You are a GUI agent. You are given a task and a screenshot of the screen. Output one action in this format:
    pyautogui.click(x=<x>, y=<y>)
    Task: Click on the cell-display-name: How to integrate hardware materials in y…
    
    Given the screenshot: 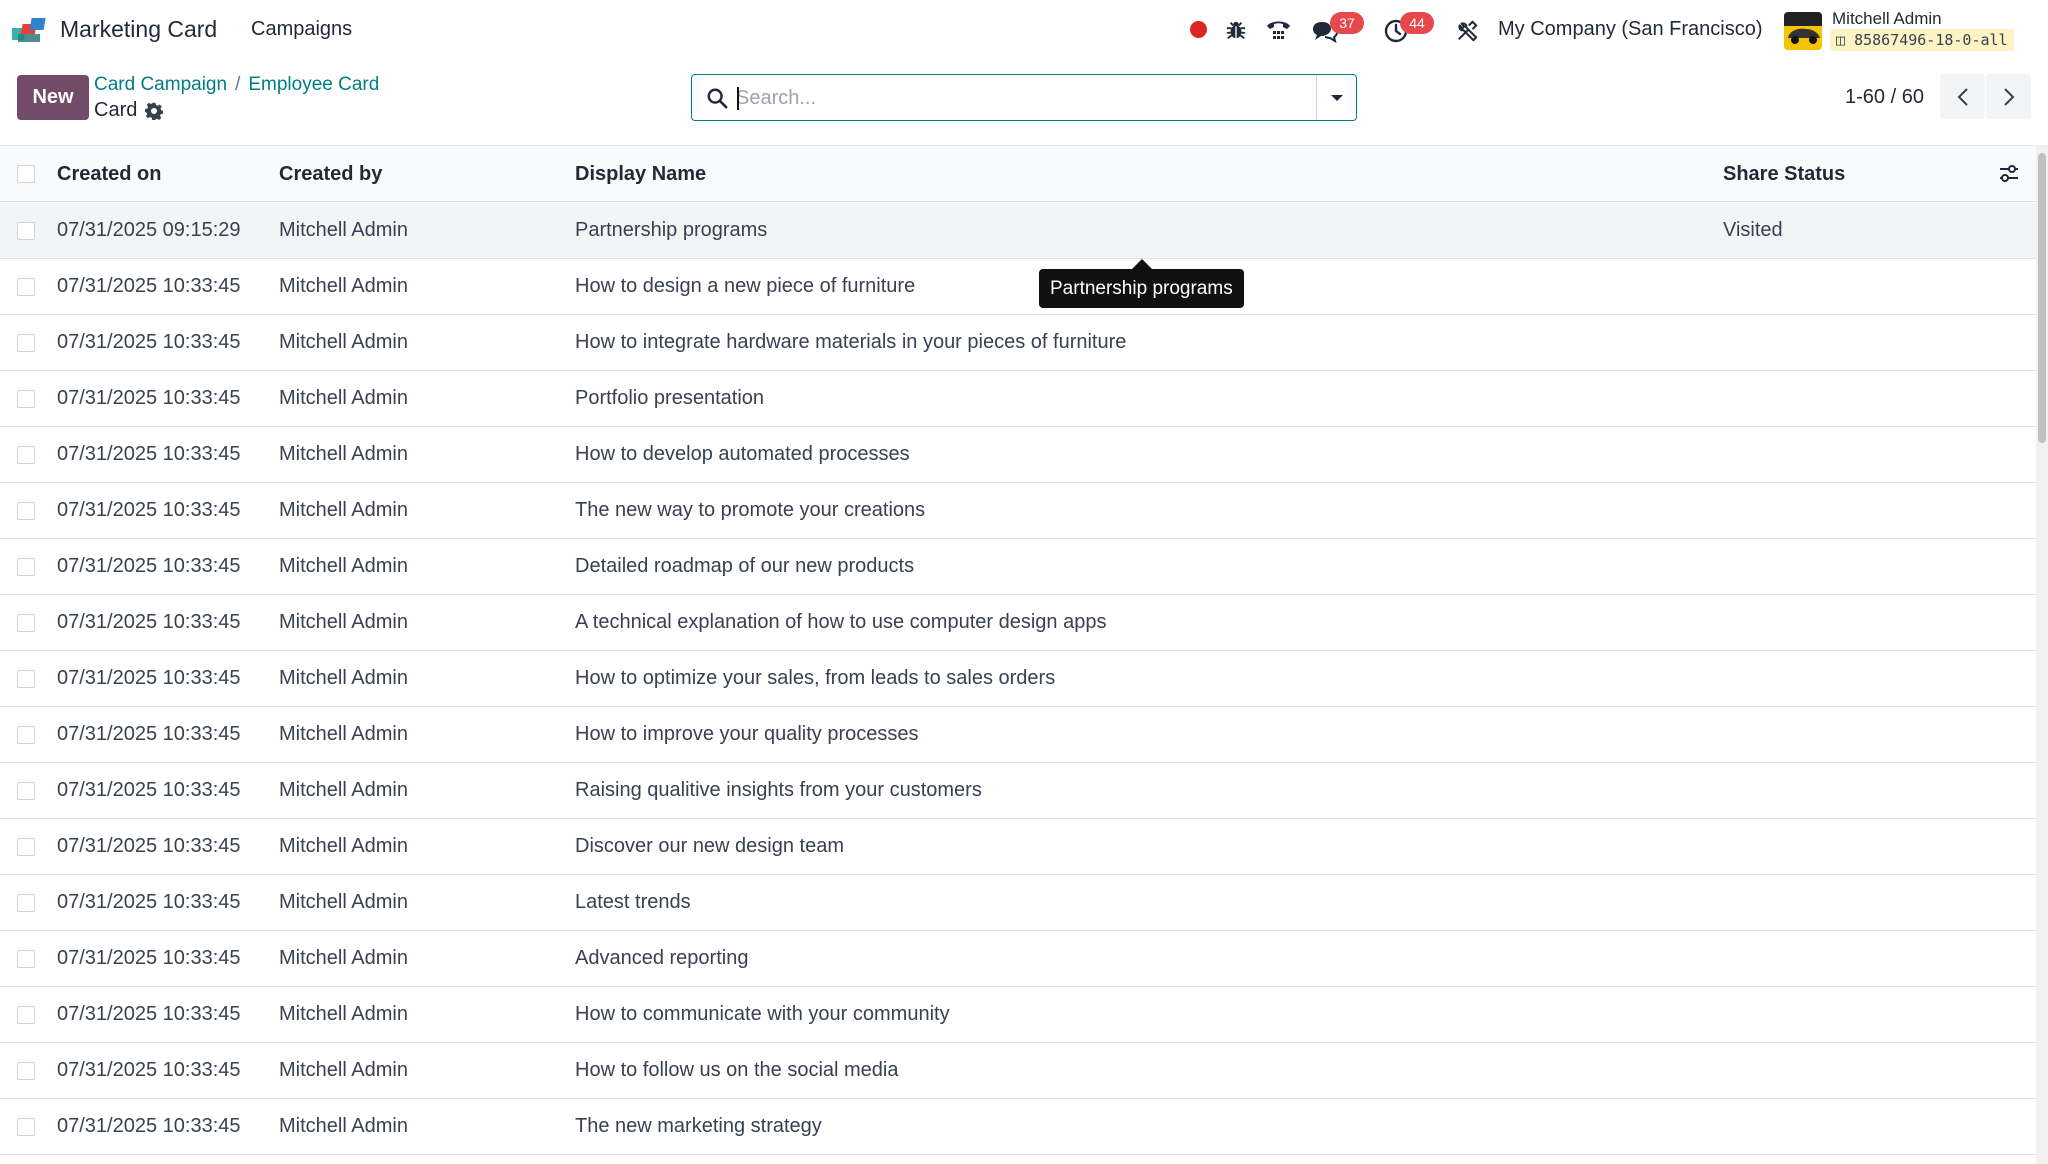 What is the action you would take?
    pyautogui.click(x=850, y=342)
    